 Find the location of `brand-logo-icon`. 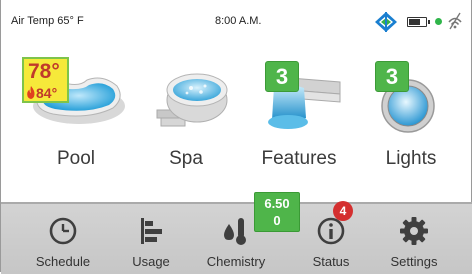

brand-logo-icon is located at coordinates (386, 22).